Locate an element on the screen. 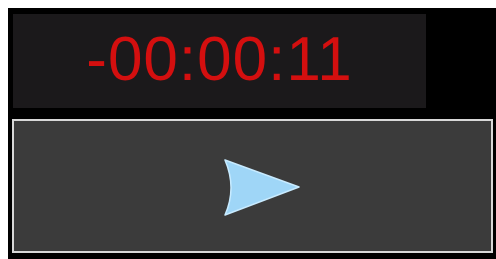  countdown-timer: -00:00:11 is located at coordinates (219, 59).